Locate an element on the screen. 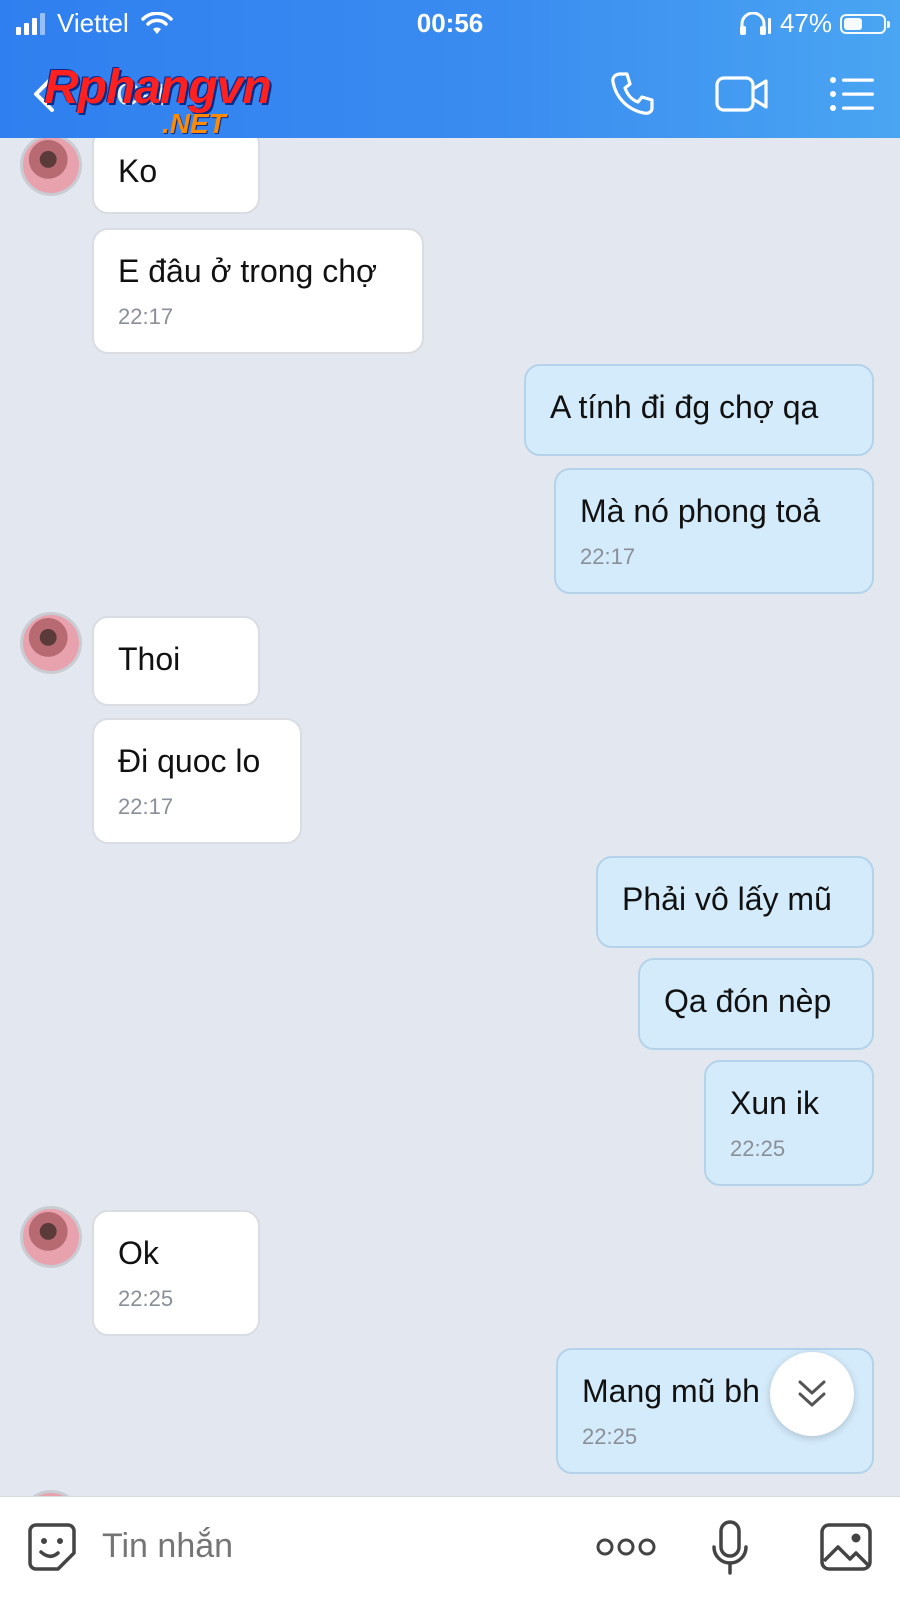 The height and width of the screenshot is (1601, 900). sticker-icon is located at coordinates (52, 1547).